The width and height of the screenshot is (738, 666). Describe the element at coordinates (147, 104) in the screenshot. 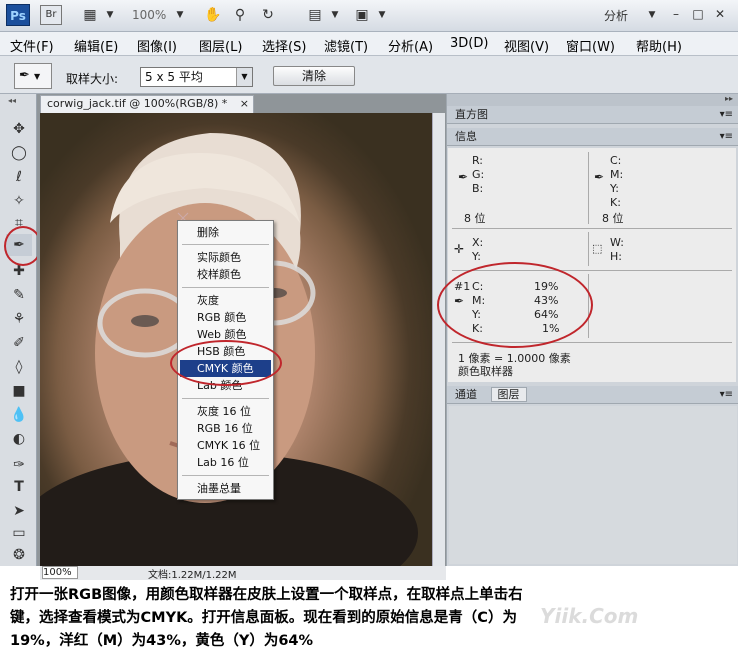

I see `document-tab: corwig_jack.tif @ 100%(RGB/8) * ×` at that location.